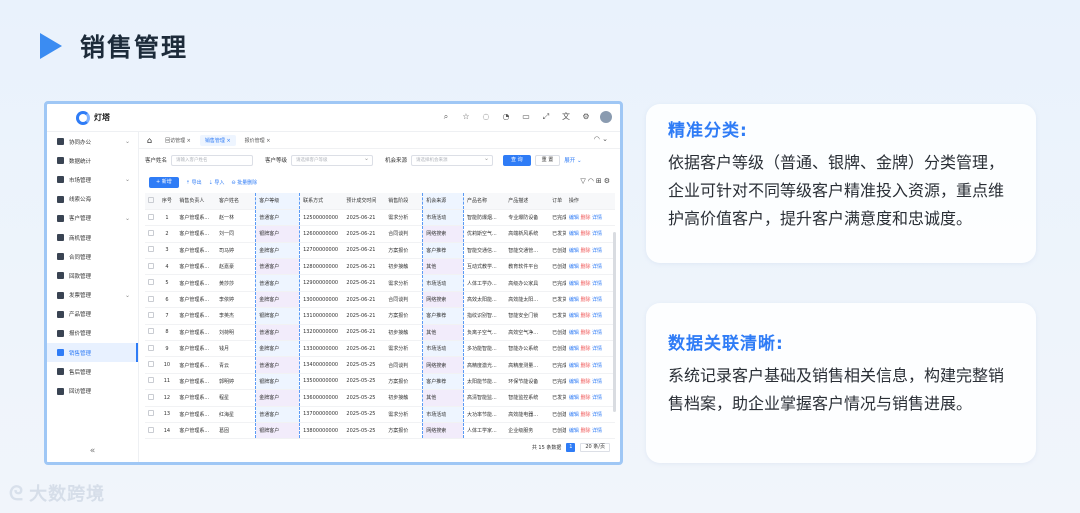  Describe the element at coordinates (92, 333) in the screenshot. I see `sidebar-item: 报价管理` at that location.